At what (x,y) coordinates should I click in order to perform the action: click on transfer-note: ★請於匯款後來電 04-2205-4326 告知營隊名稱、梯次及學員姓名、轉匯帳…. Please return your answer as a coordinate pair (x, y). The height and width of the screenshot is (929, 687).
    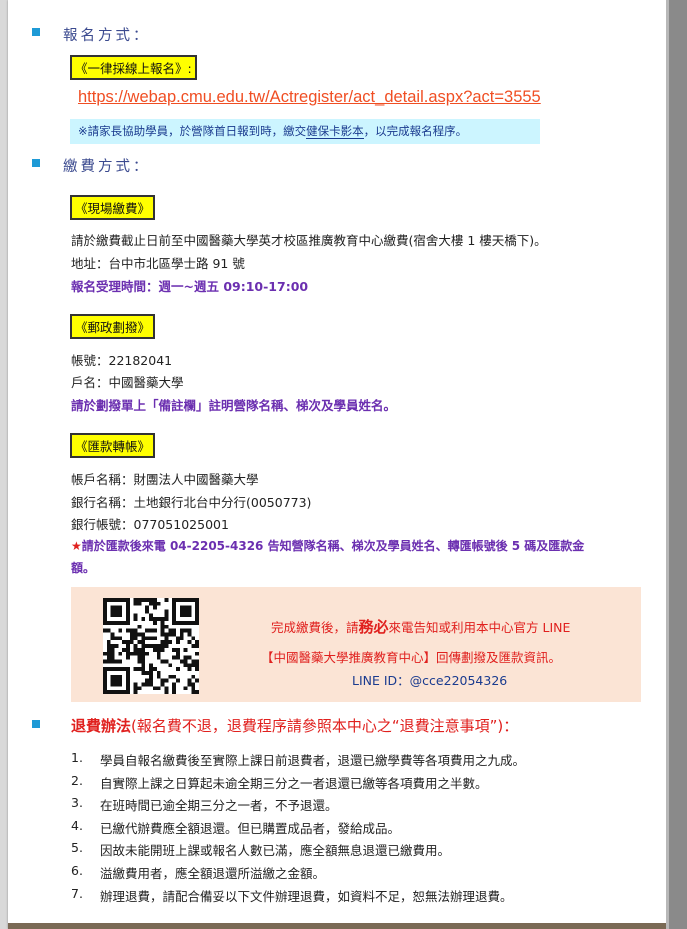
    Looking at the image, I should click on (327, 545).